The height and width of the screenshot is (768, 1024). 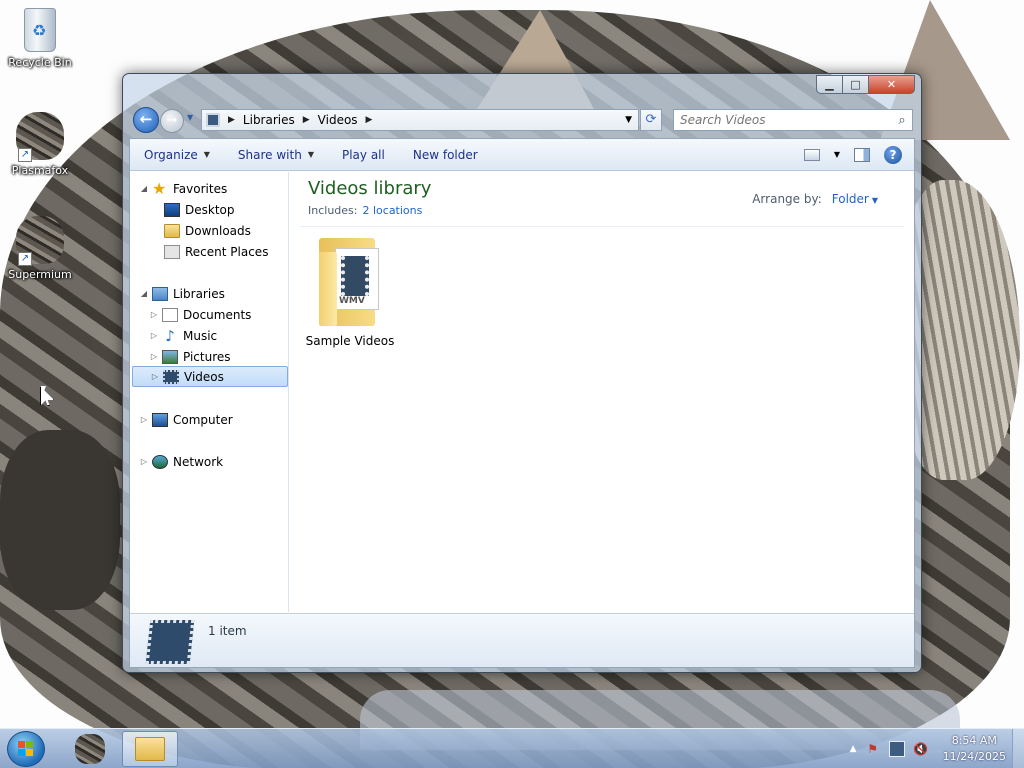 I want to click on share-with-label: Share with, so click(x=269, y=154).